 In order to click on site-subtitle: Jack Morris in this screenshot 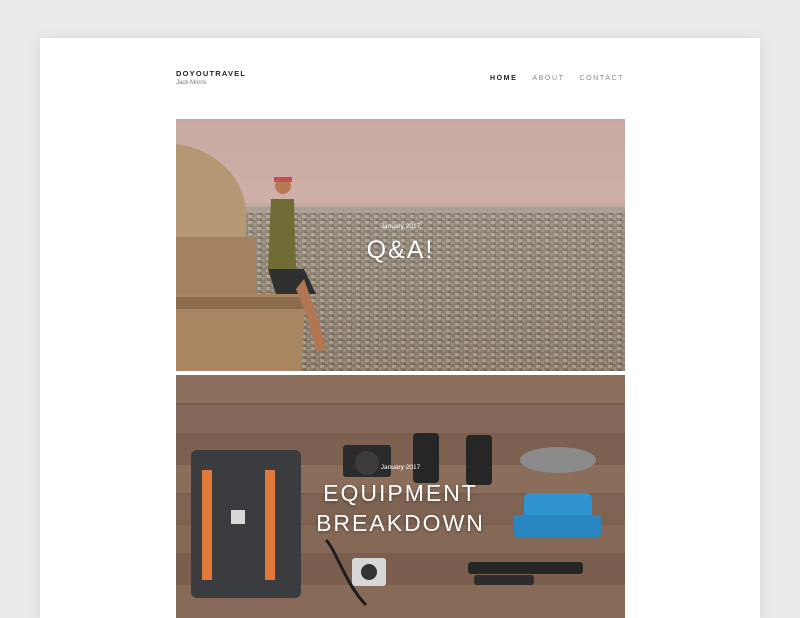, I will do `click(191, 83)`.